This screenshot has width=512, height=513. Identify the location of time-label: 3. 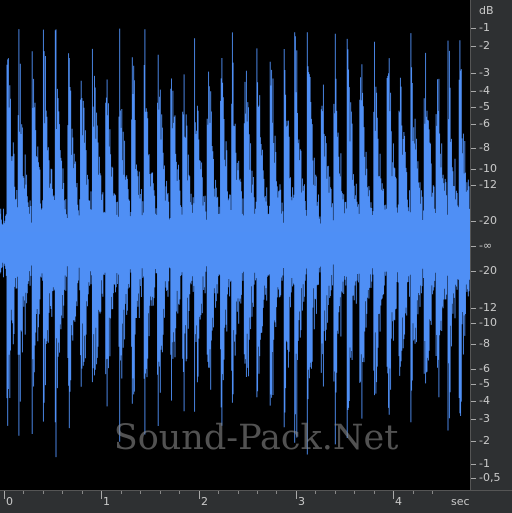
(301, 501).